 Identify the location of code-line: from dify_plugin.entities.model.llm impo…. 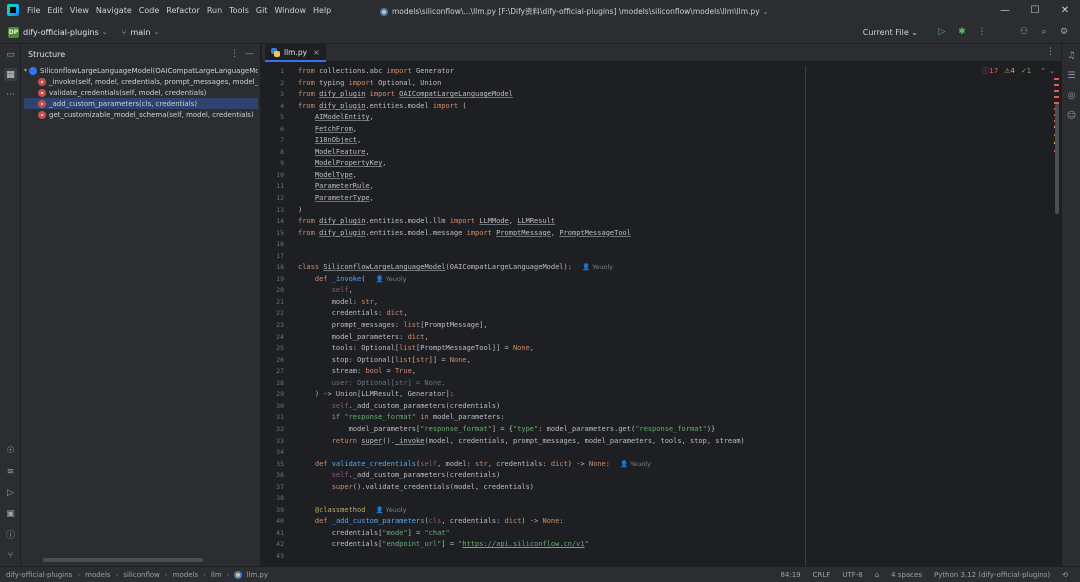
(427, 221).